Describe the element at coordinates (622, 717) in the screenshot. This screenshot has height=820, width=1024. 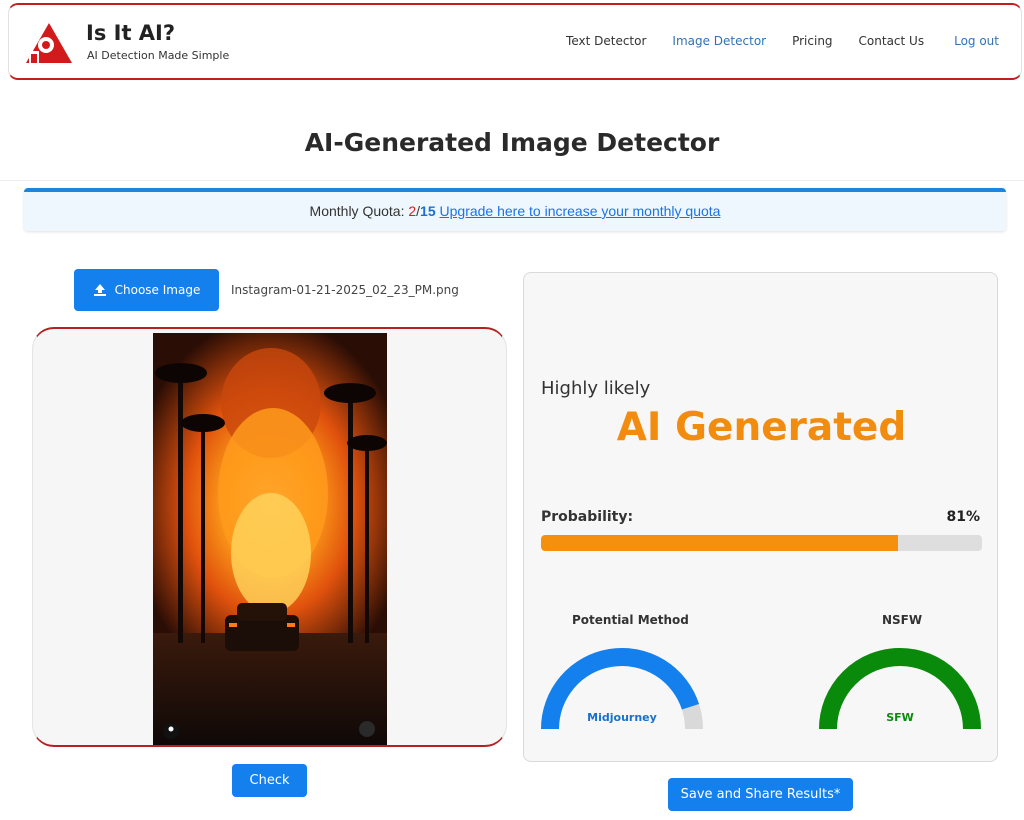
I see `method-value: Midjourney` at that location.